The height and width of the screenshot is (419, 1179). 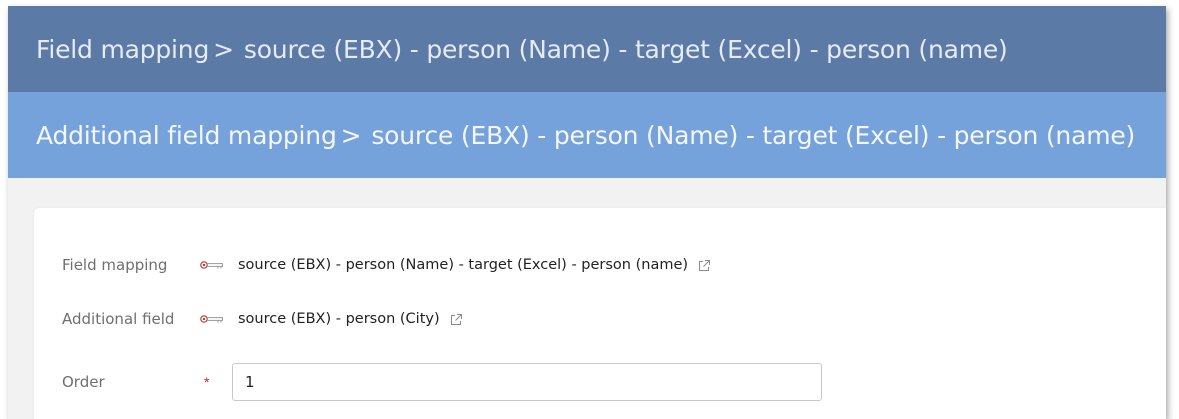 What do you see at coordinates (115, 265) in the screenshot?
I see `field-mapping-label: Field mapping` at bounding box center [115, 265].